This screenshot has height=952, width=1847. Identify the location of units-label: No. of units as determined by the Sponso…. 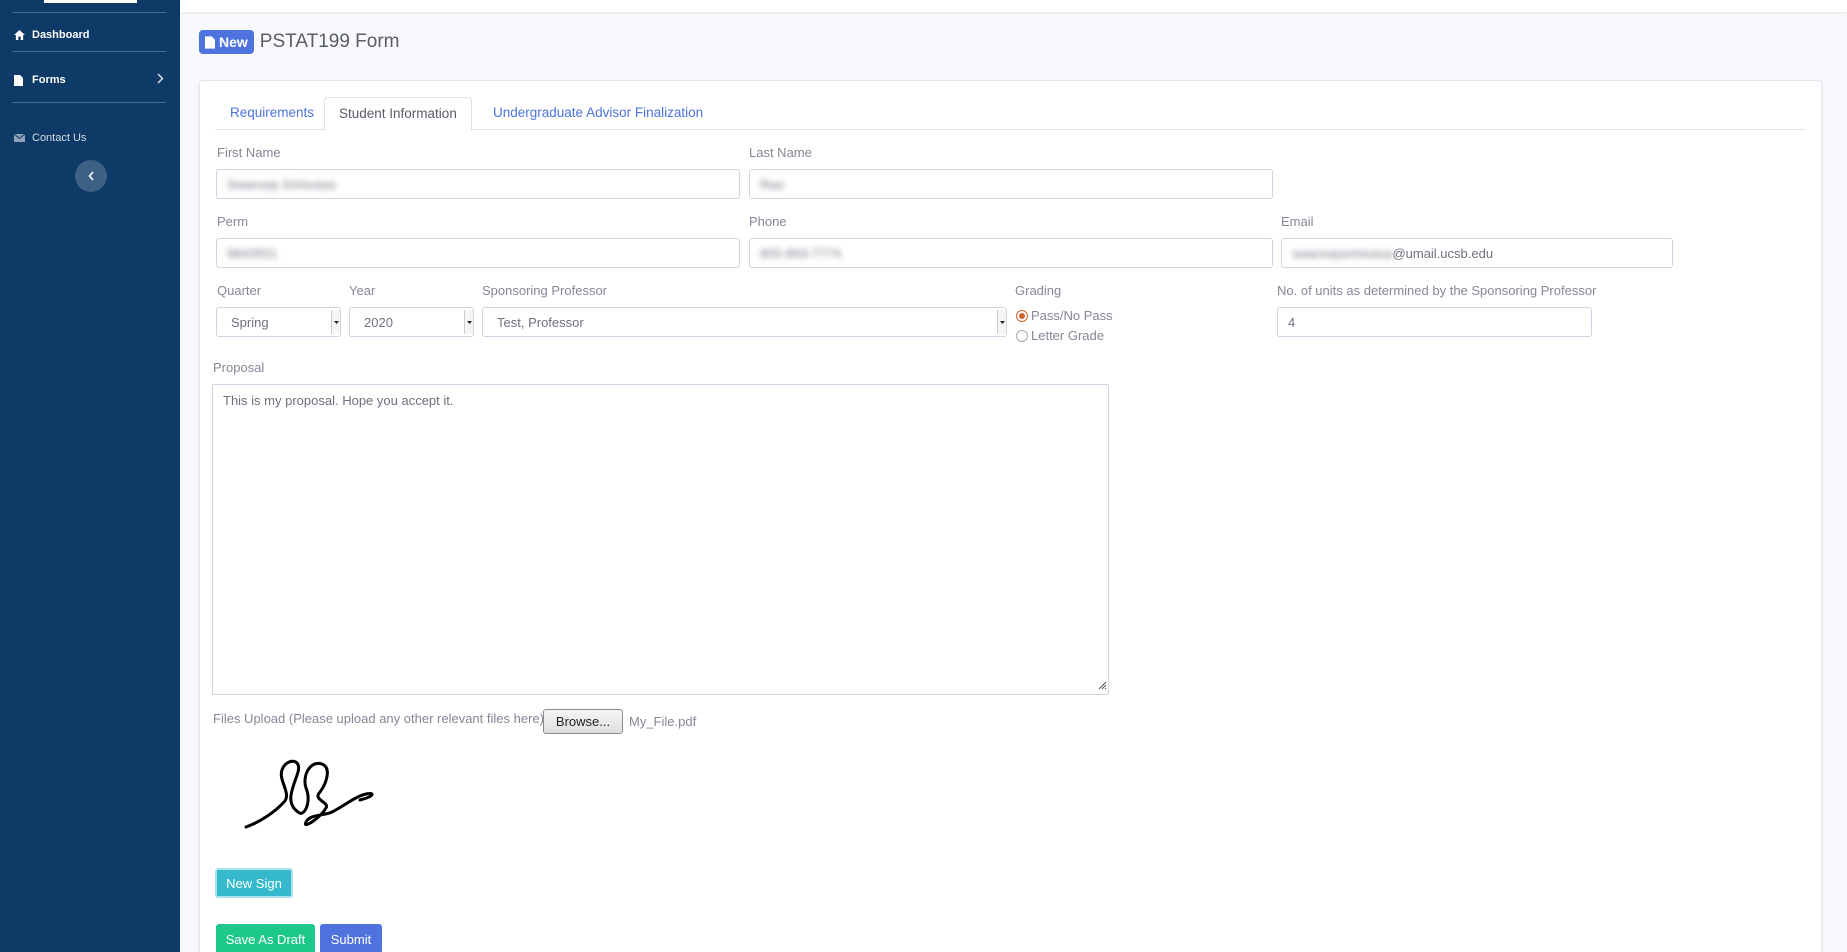
(1437, 290).